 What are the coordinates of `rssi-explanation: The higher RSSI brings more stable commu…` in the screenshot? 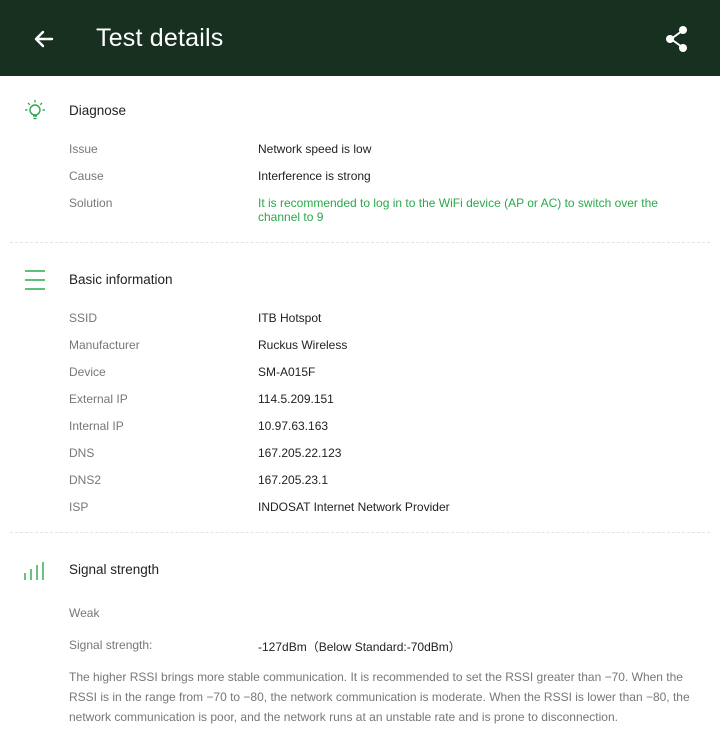 It's located at (379, 697).